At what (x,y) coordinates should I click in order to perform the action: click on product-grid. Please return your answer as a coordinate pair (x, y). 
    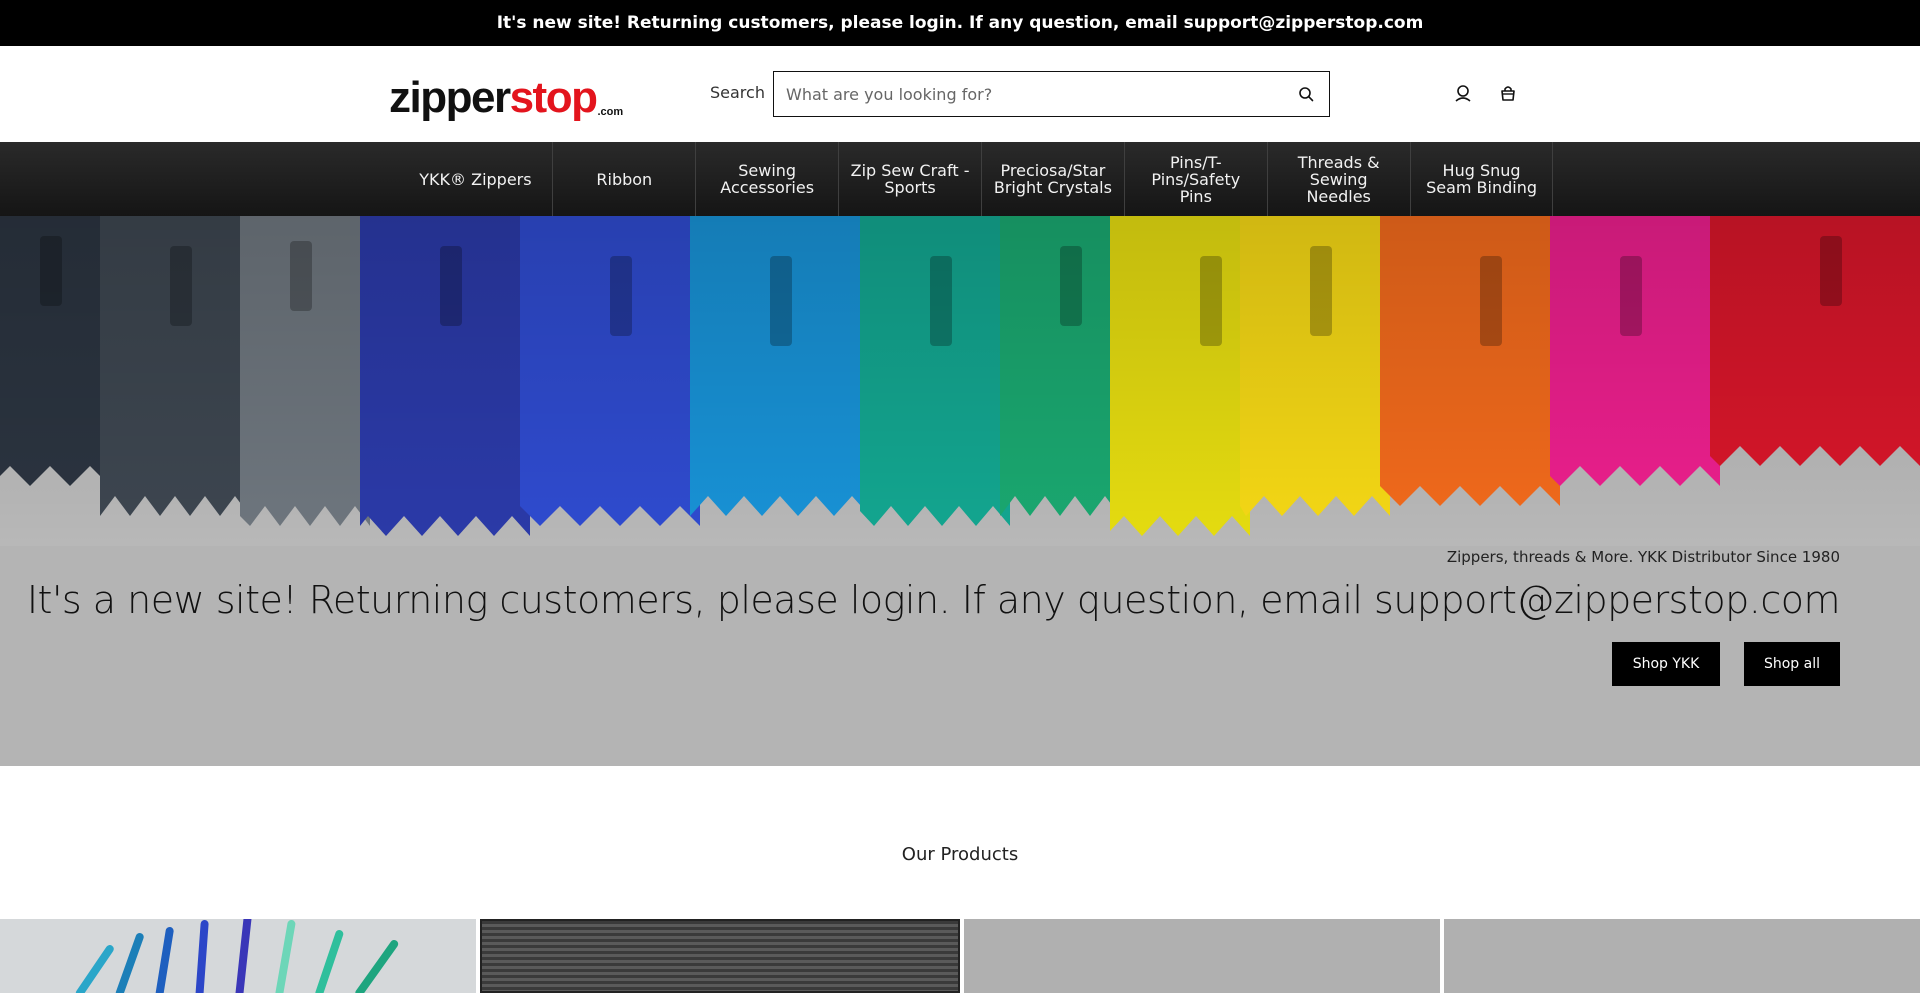
    Looking at the image, I should click on (960, 956).